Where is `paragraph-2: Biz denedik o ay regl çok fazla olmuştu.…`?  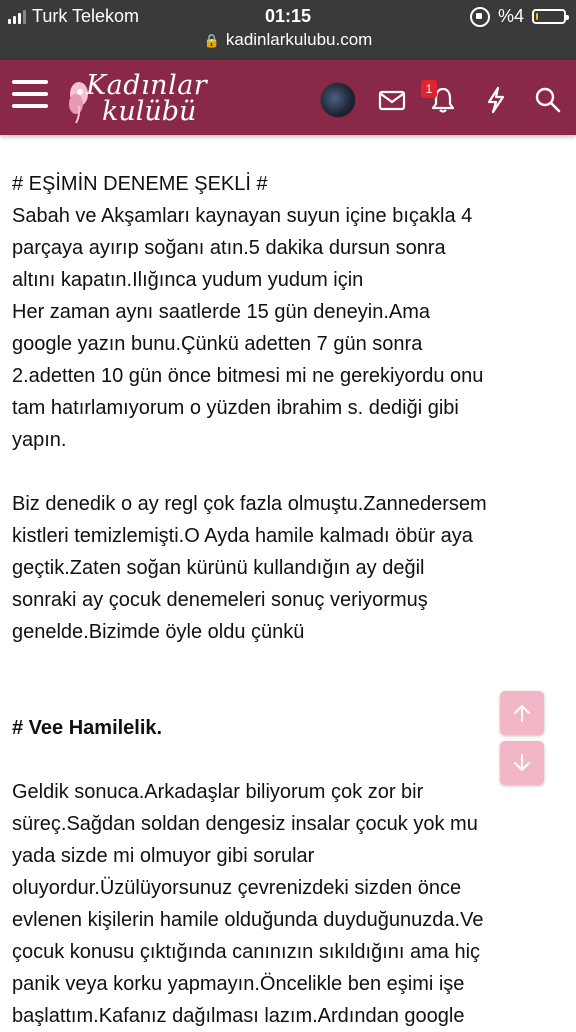 paragraph-2: Biz denedik o ay regl çok fazla olmuştu.… is located at coordinates (290, 568).